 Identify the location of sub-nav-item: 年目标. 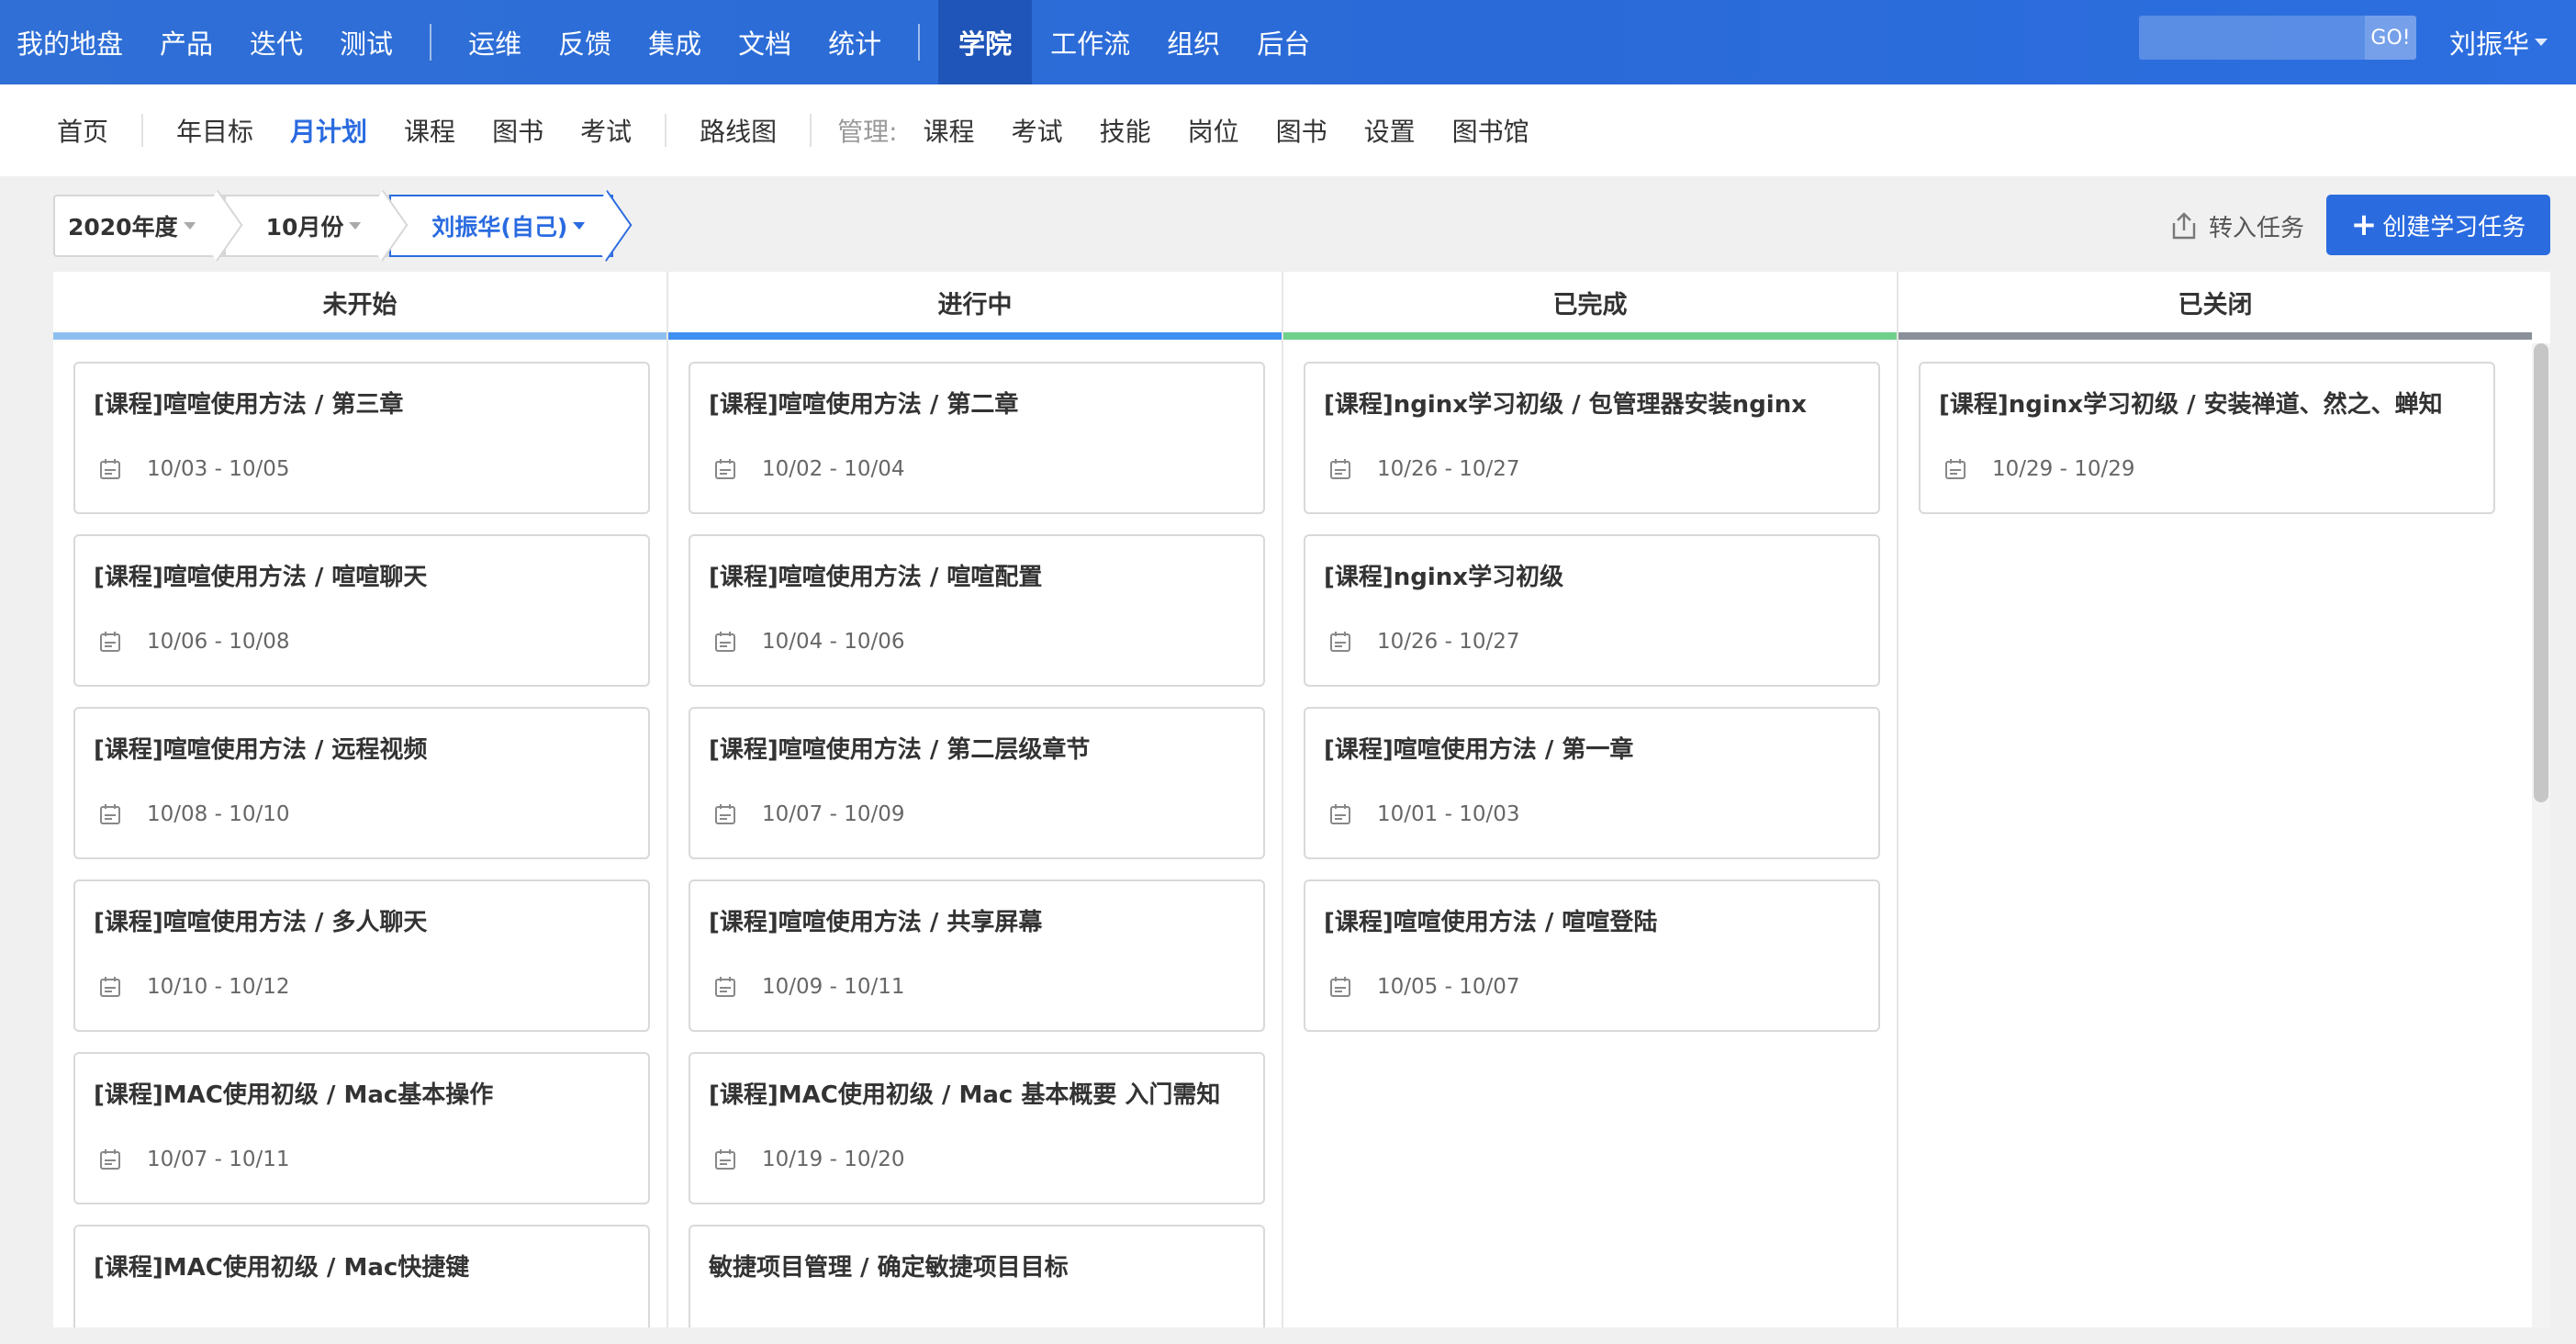
(215, 130).